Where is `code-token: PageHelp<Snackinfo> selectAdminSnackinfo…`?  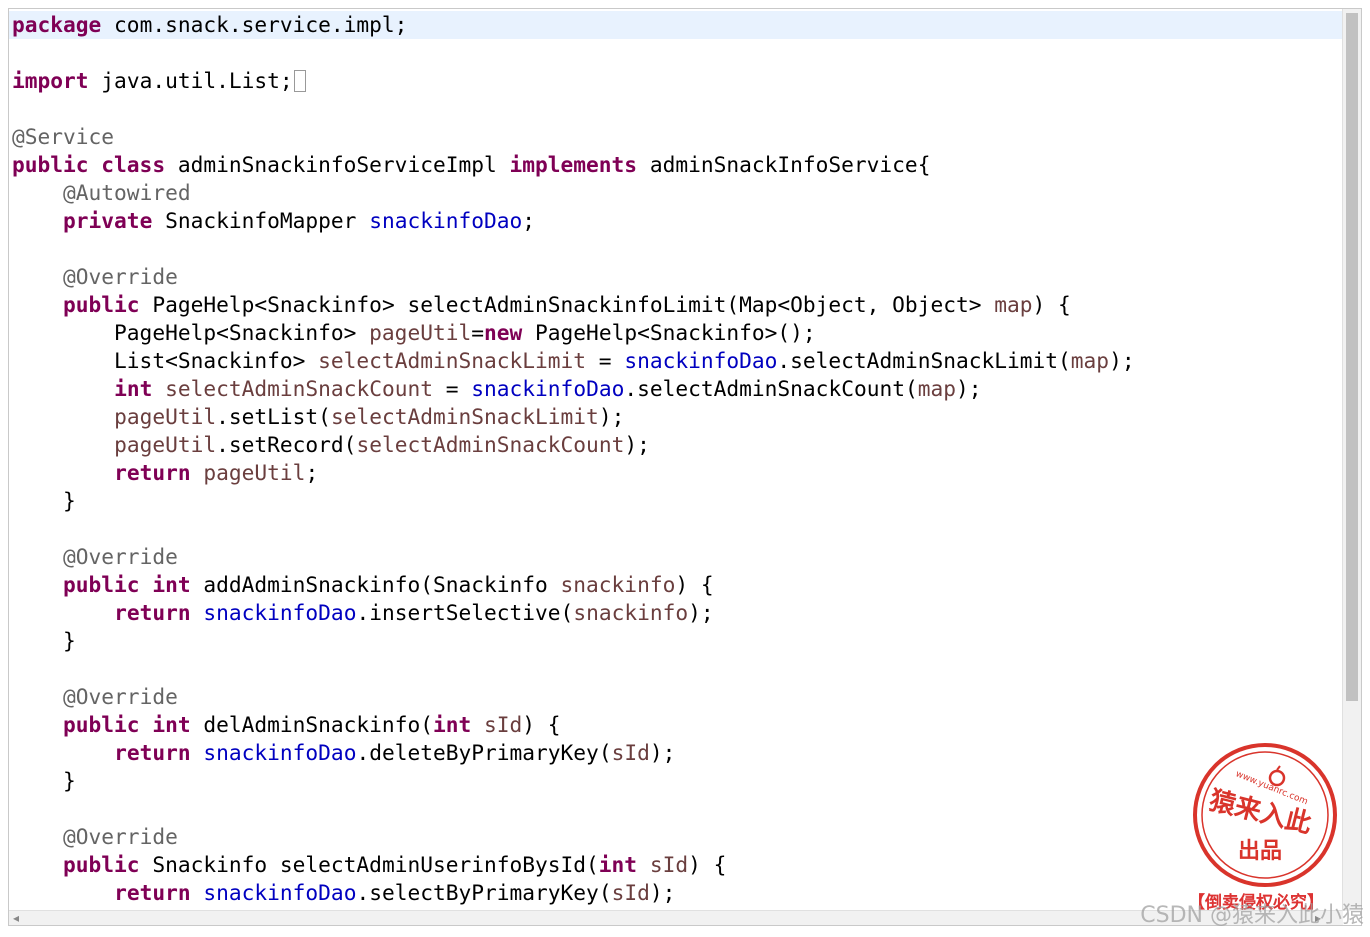 code-token: PageHelp<Snackinfo> selectAdminSnackinfo… is located at coordinates (567, 304).